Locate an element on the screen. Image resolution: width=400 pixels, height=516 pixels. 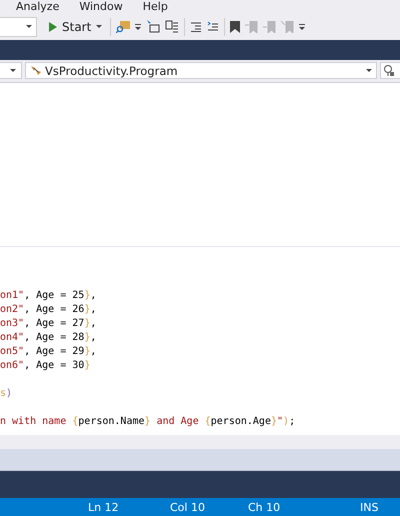
pointer-box-icon is located at coordinates (153, 27).